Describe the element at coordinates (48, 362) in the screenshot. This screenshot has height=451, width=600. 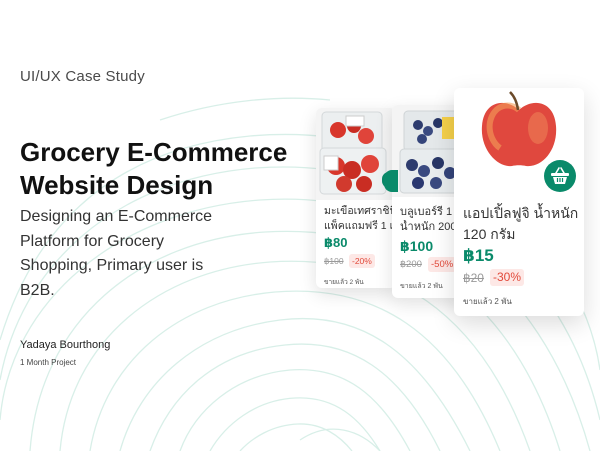
I see `project-duration: 1 Month Project` at that location.